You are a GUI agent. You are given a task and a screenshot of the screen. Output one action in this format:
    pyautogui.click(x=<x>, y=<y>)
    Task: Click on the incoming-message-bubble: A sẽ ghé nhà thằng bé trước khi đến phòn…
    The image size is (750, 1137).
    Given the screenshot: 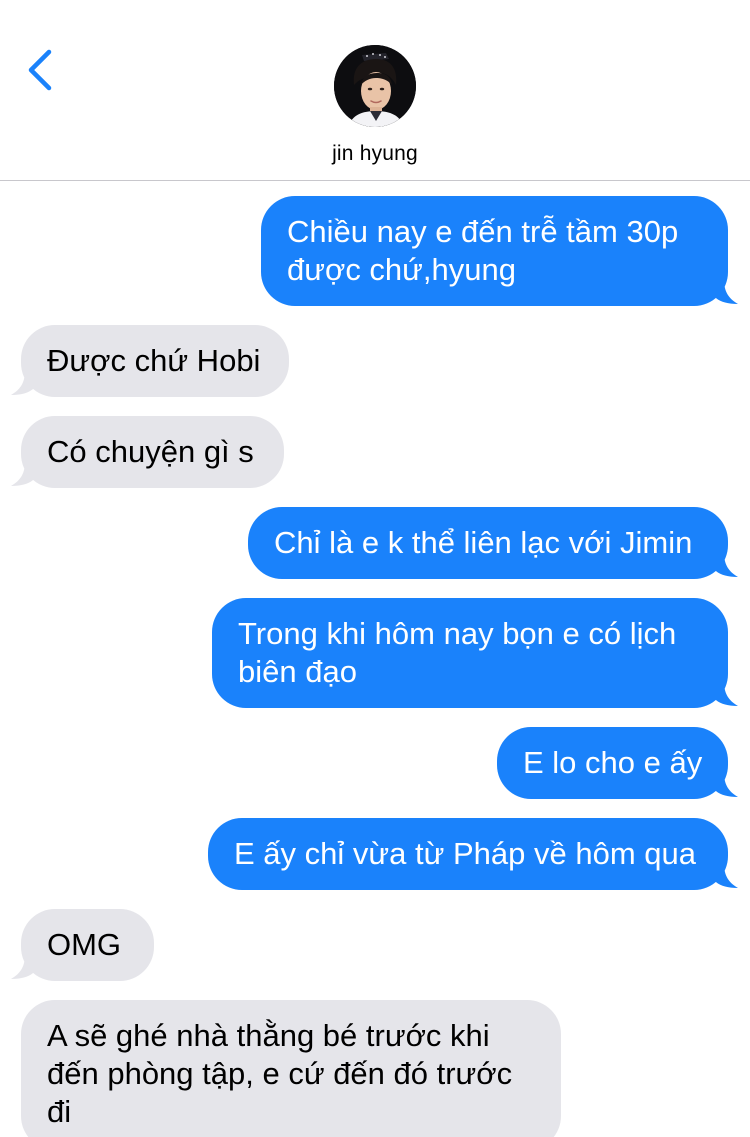 What is the action you would take?
    pyautogui.click(x=291, y=1068)
    